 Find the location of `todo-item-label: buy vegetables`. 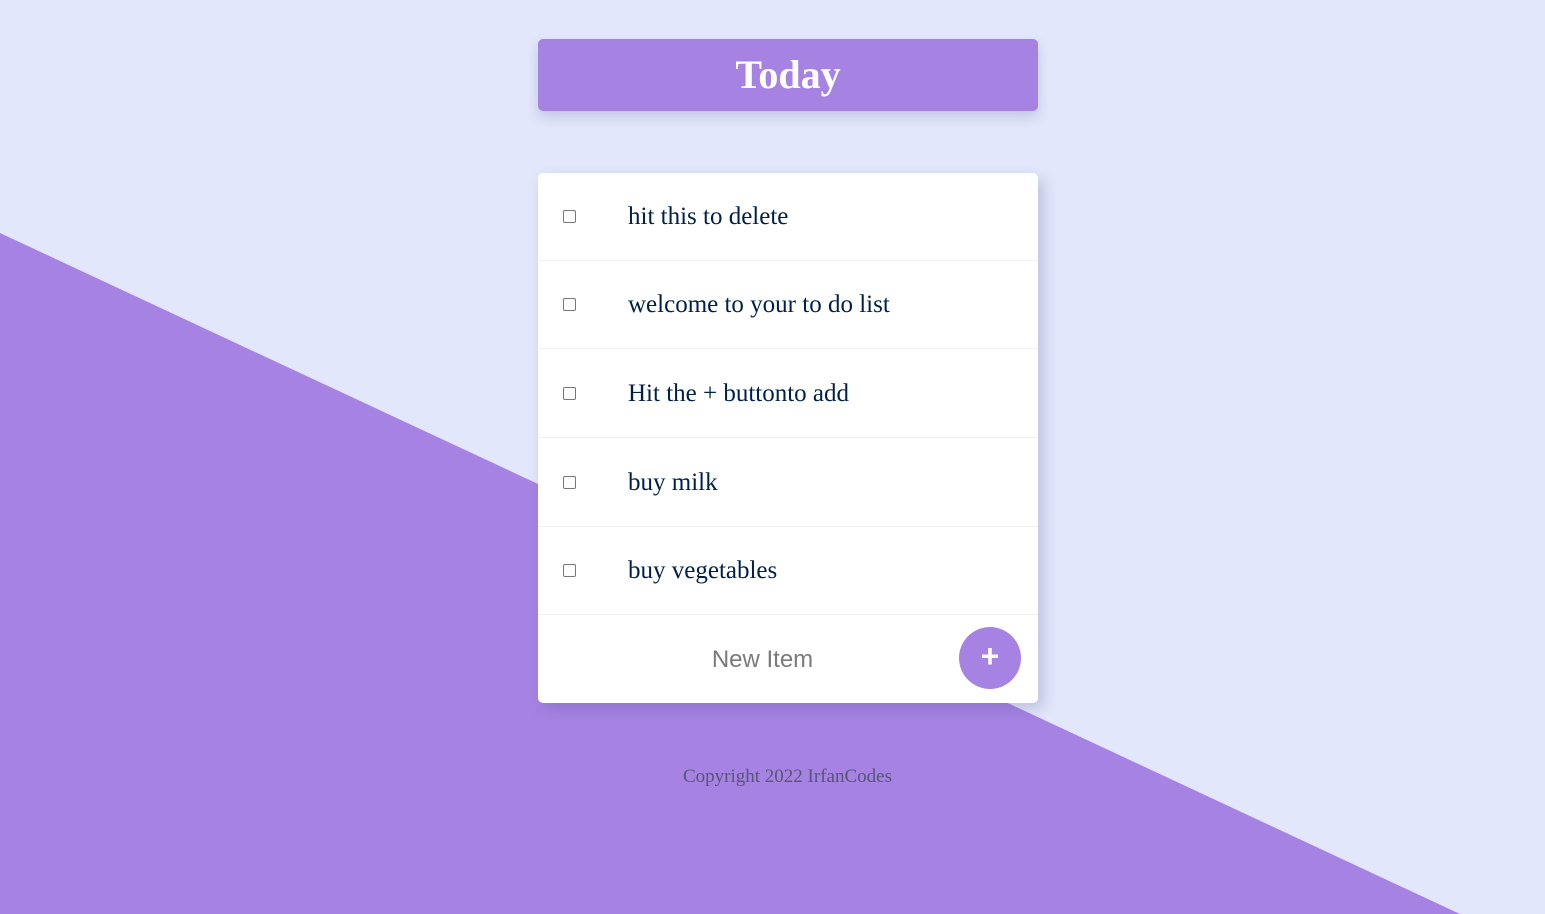

todo-item-label: buy vegetables is located at coordinates (703, 570).